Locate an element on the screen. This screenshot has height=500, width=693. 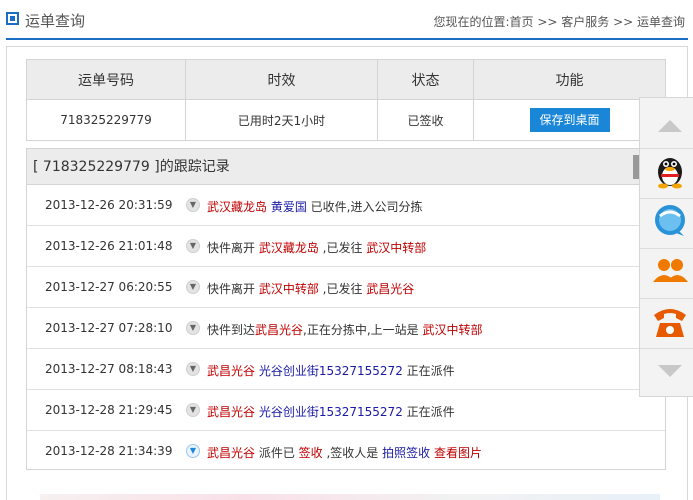
banner-edge is located at coordinates (350, 497).